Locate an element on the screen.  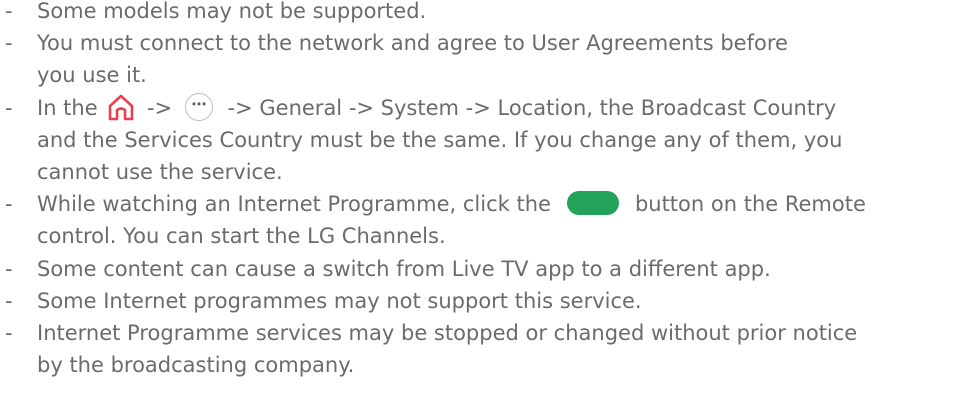
note-text: cannot use the service. is located at coordinates (160, 172).